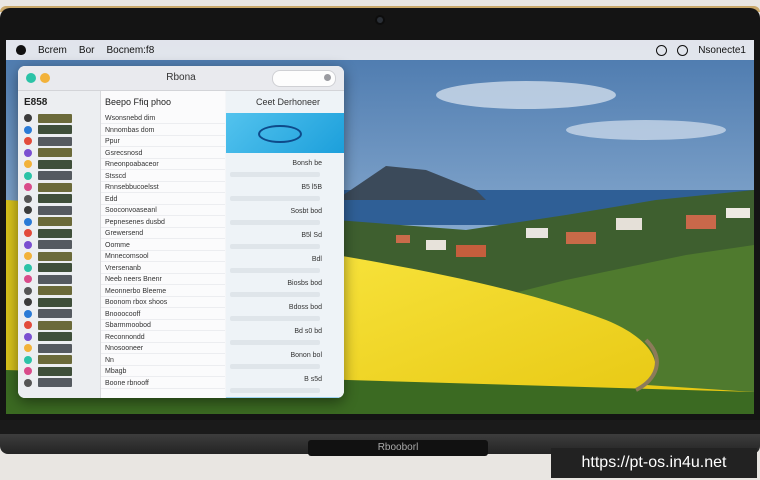 The image size is (760, 480). I want to click on list-item: Meonnerbo Bleeme, so click(163, 291).